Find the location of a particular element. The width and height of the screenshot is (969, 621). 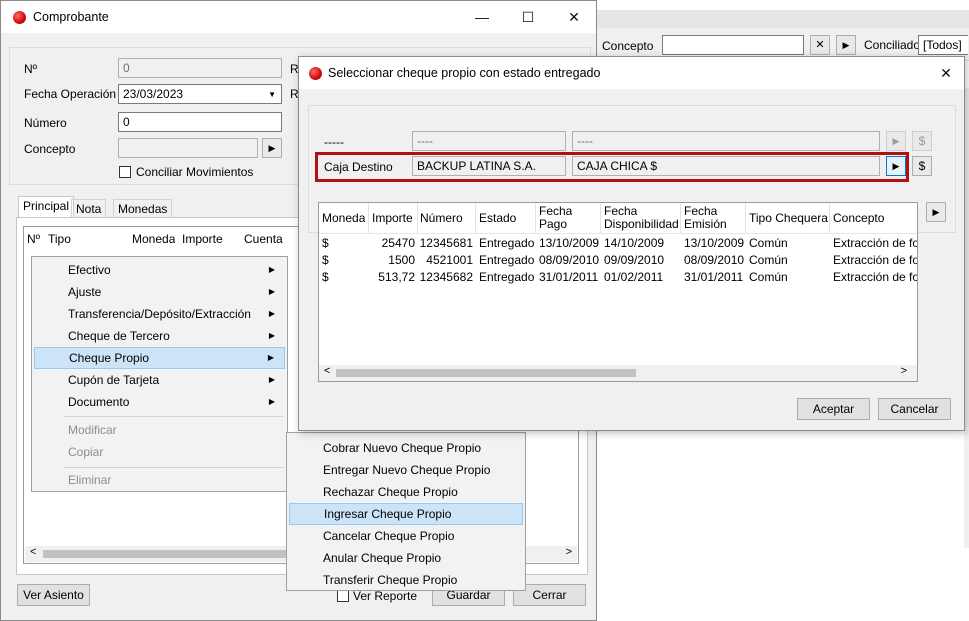

fecha-operacion-select: 23/03/2023 ▼ is located at coordinates (200, 94).